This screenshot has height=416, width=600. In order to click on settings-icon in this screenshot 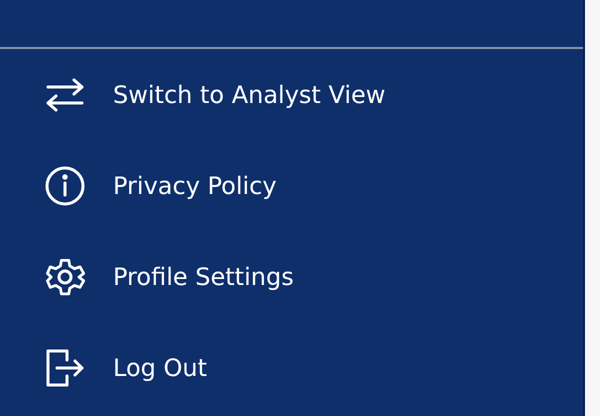, I will do `click(65, 276)`.